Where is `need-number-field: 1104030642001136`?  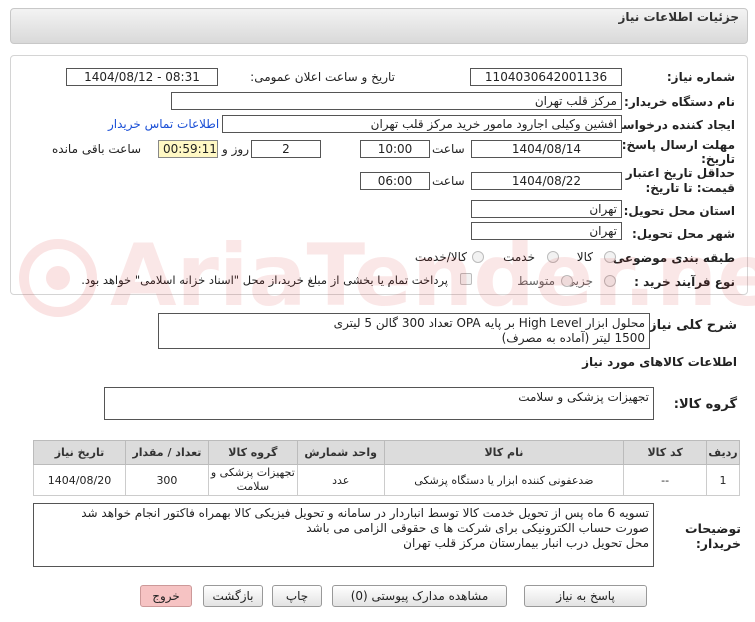 need-number-field: 1104030642001136 is located at coordinates (546, 77).